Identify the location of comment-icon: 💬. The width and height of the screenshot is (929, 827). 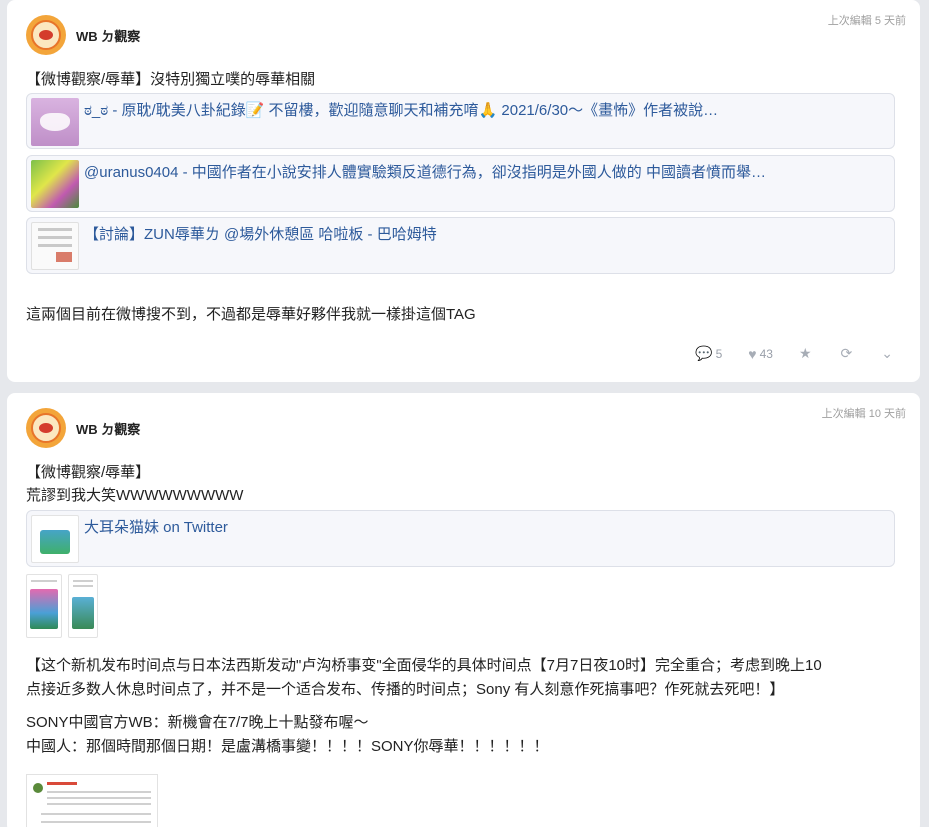
(704, 353).